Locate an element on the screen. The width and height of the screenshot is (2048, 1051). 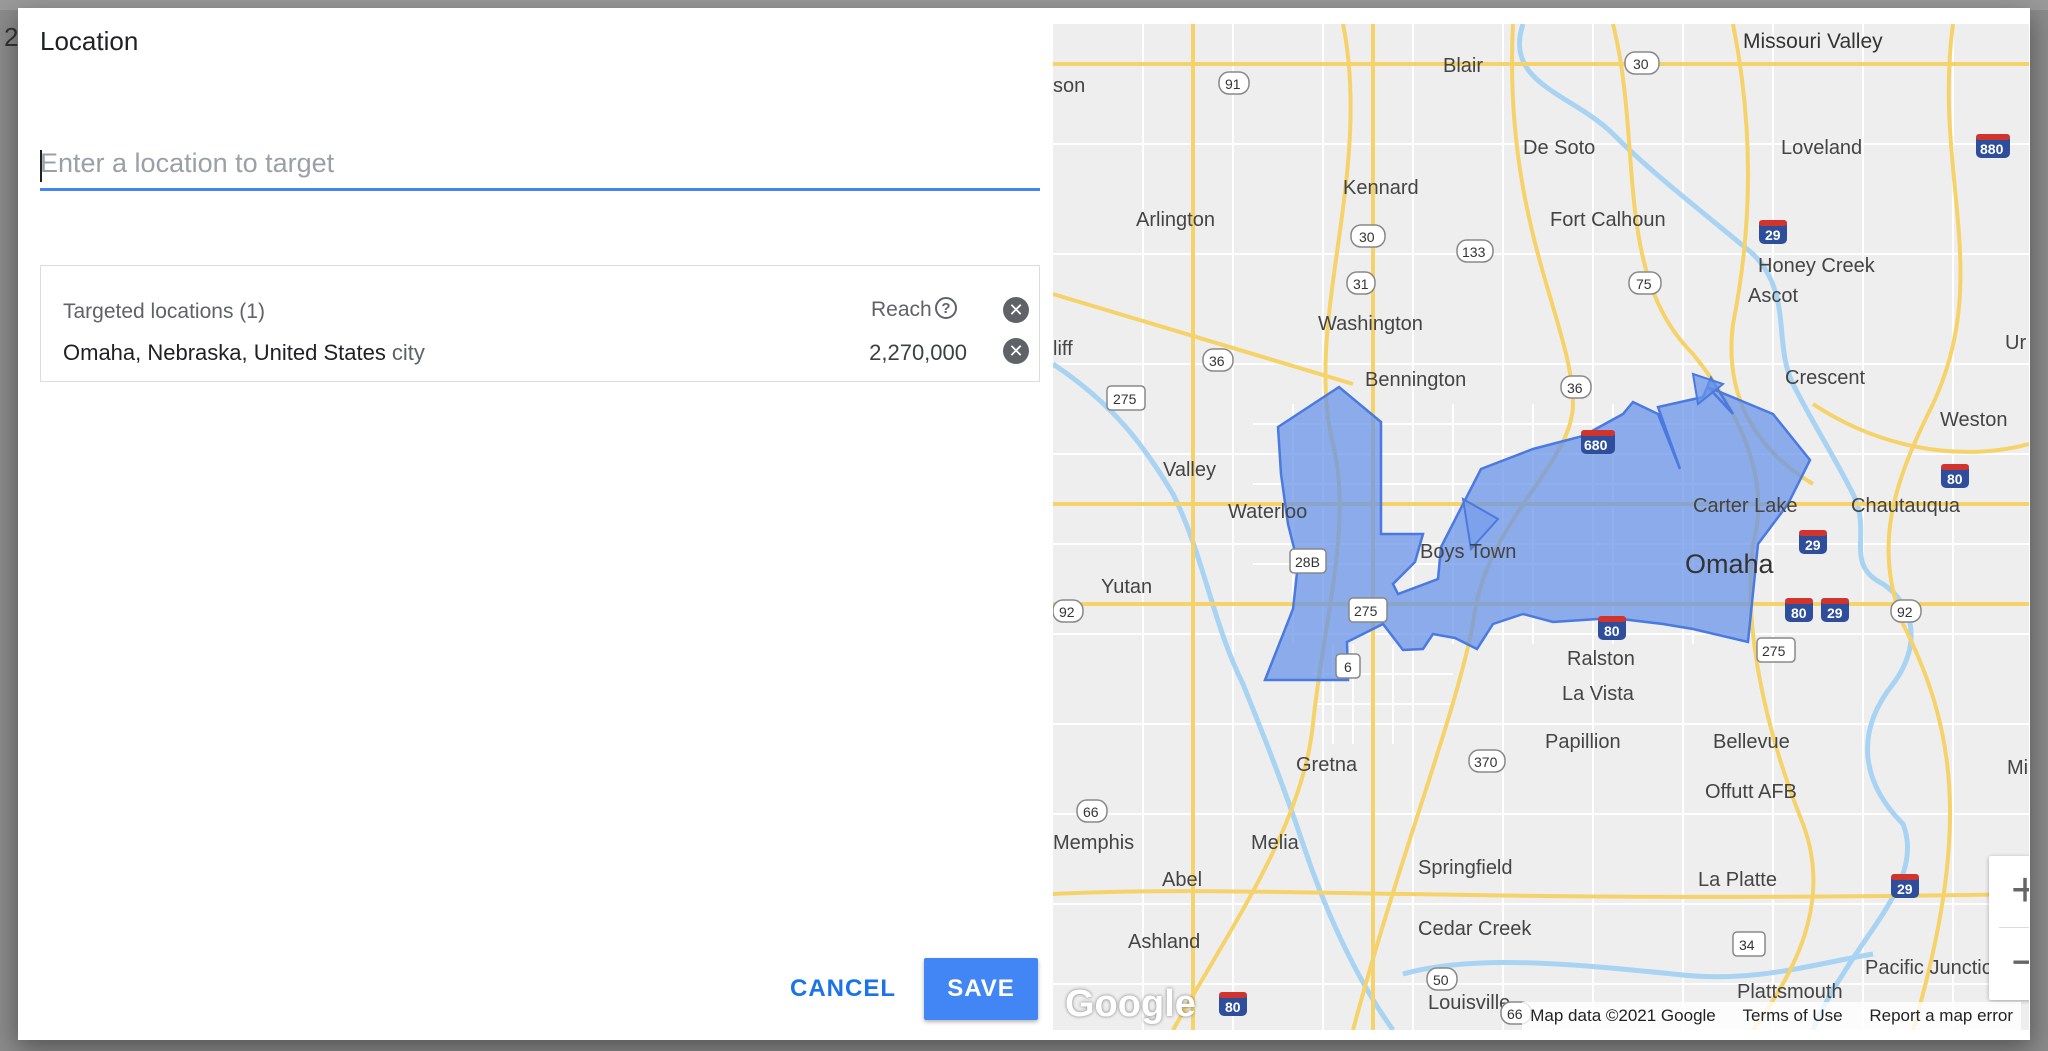
dialog-title: Location is located at coordinates (89, 41).